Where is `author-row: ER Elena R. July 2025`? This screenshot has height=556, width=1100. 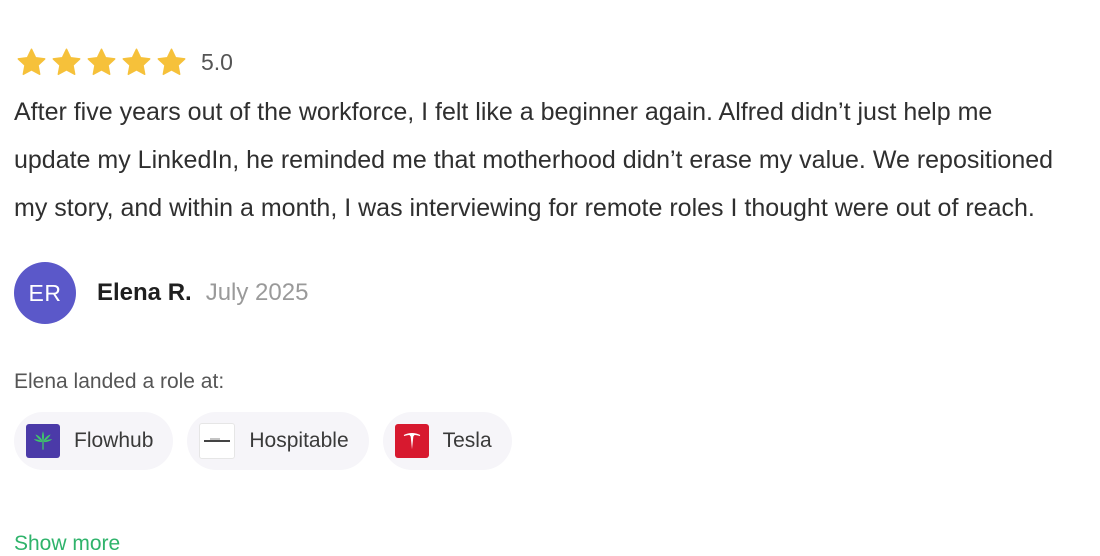 author-row: ER Elena R. July 2025 is located at coordinates (549, 293).